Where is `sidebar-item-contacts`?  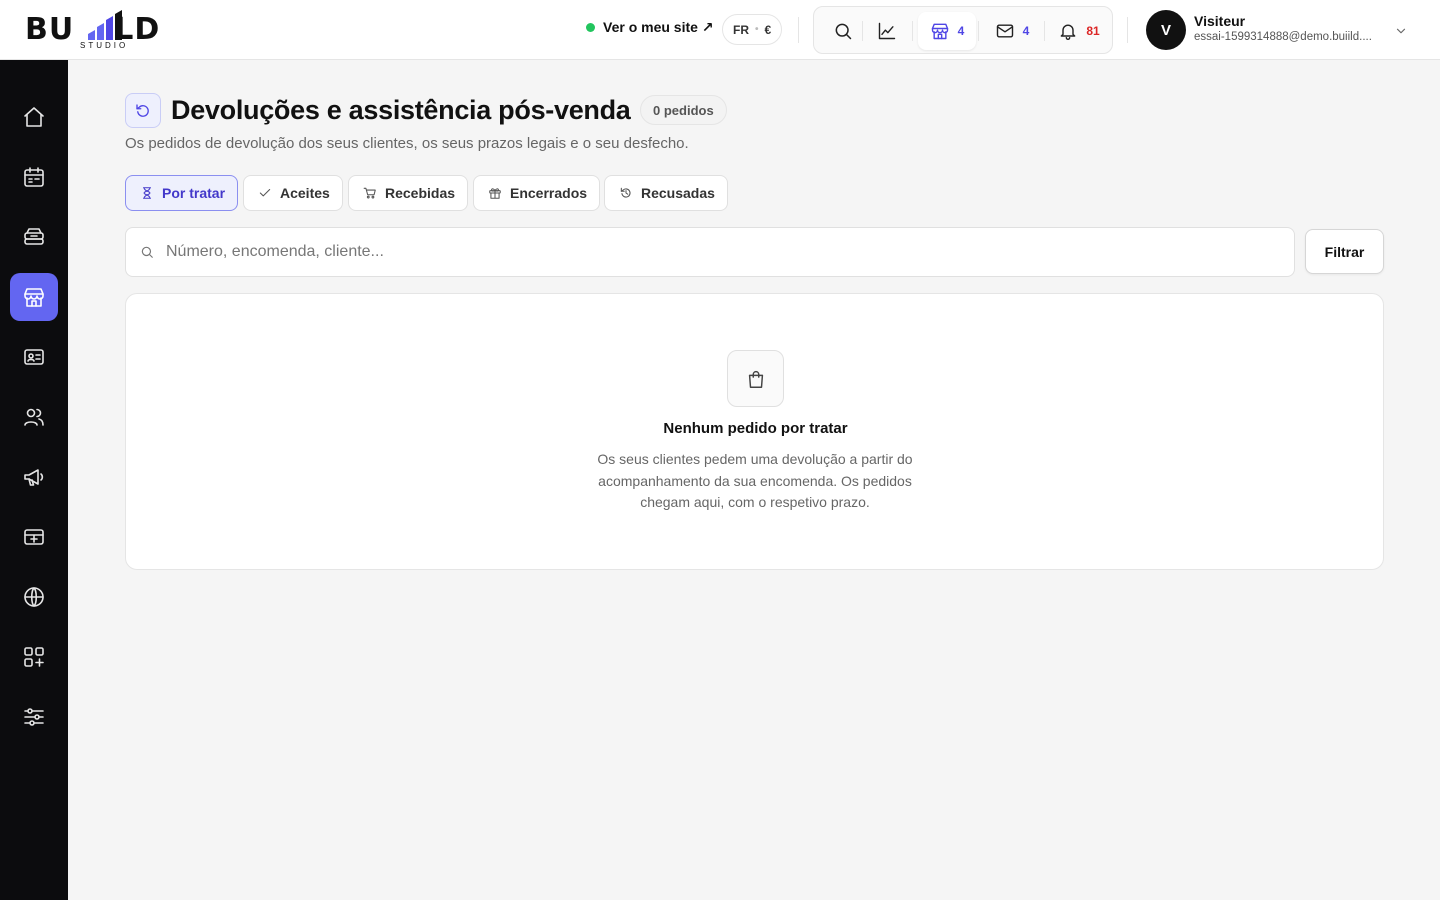 sidebar-item-contacts is located at coordinates (34, 357).